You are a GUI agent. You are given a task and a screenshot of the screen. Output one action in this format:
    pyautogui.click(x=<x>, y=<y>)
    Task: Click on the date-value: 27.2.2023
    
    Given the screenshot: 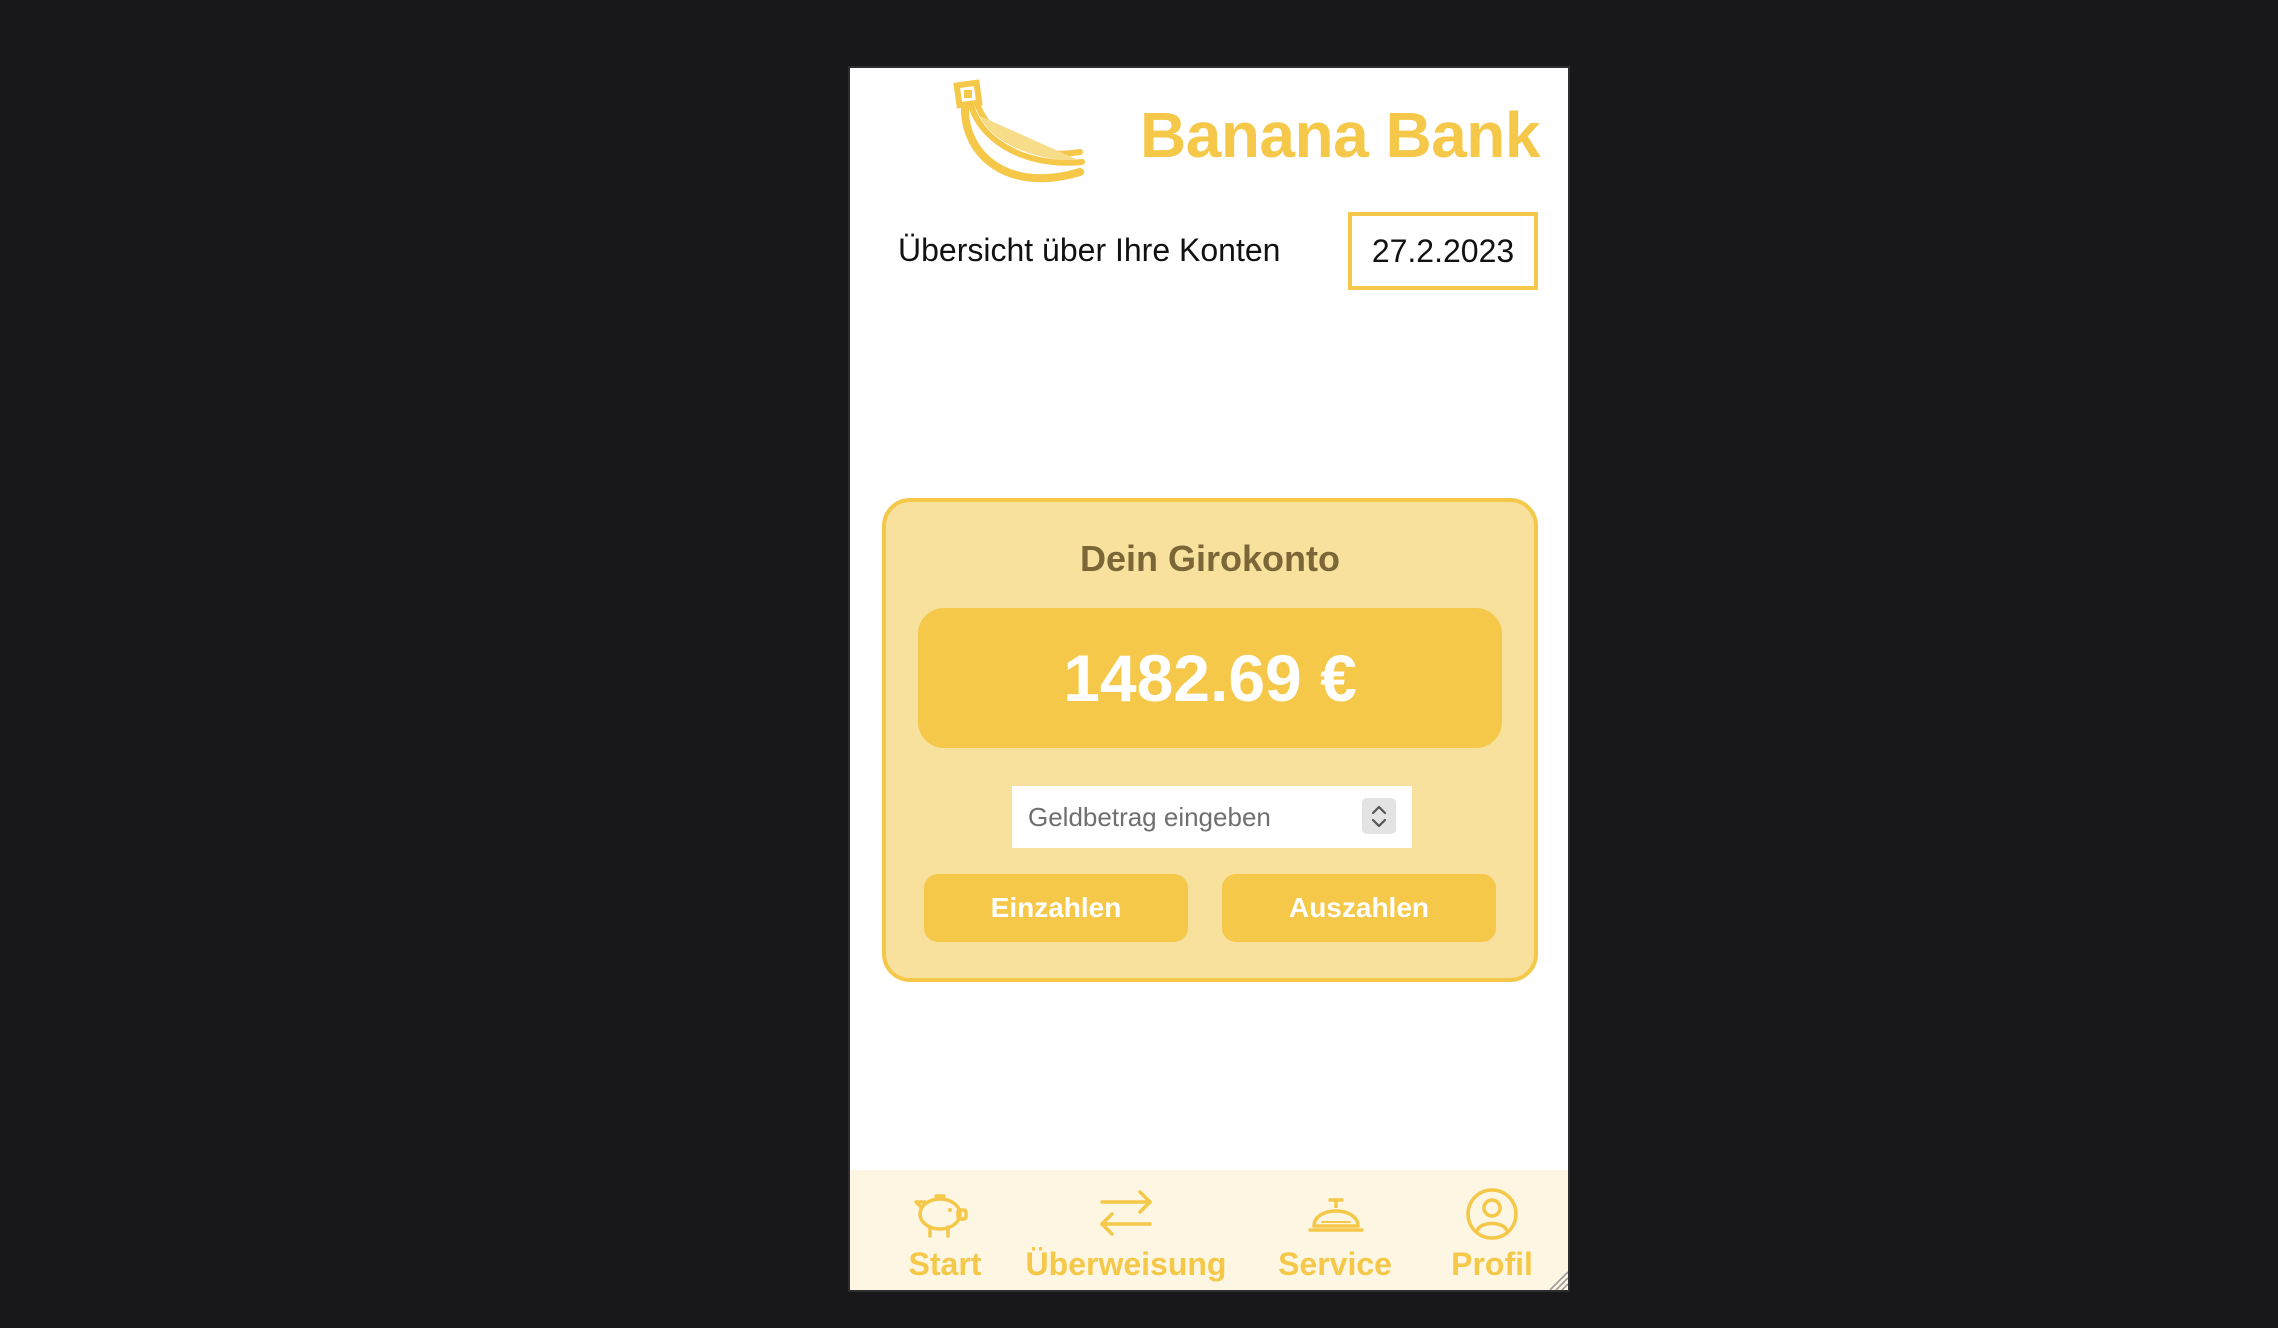 What is the action you would take?
    pyautogui.click(x=1443, y=250)
    